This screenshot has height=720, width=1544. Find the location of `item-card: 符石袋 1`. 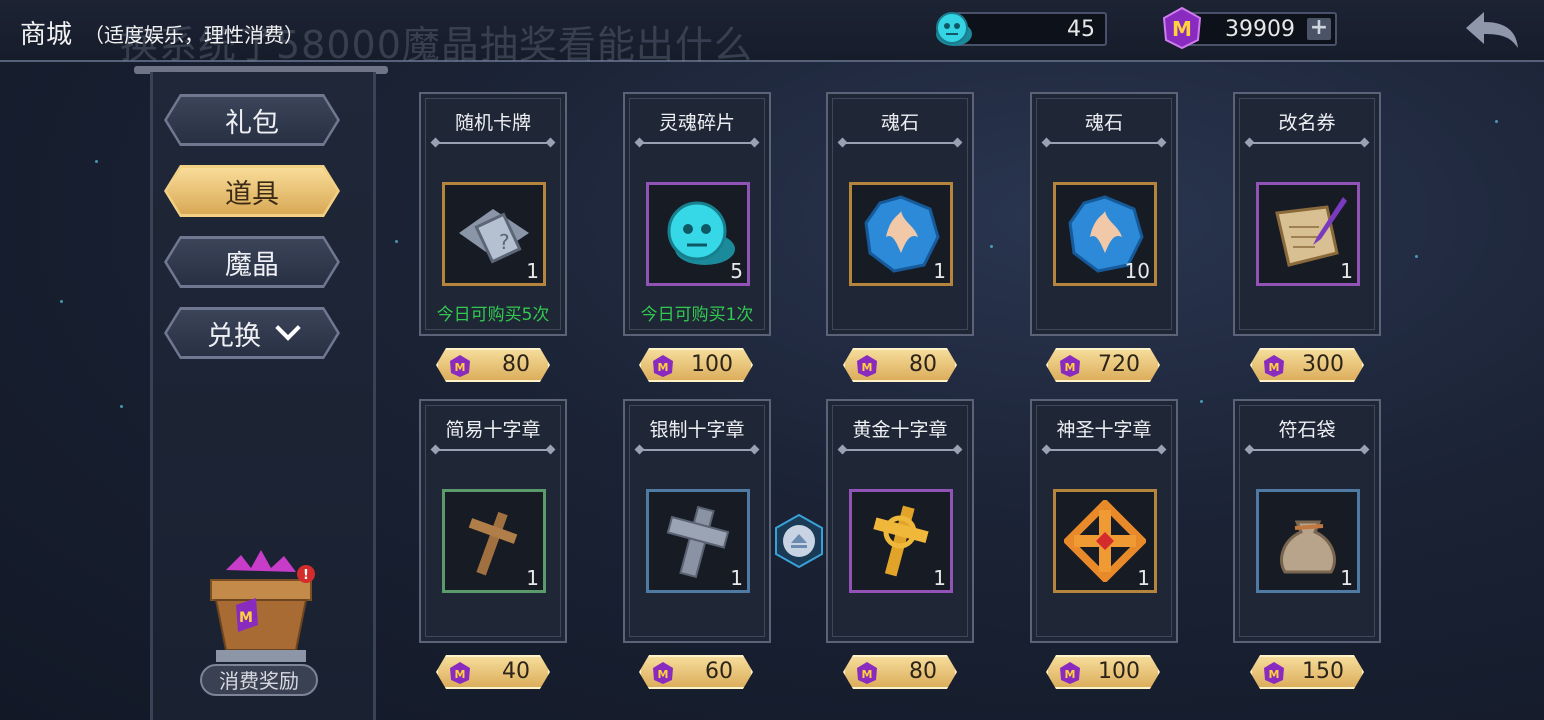

item-card: 符石袋 1 is located at coordinates (1307, 521).